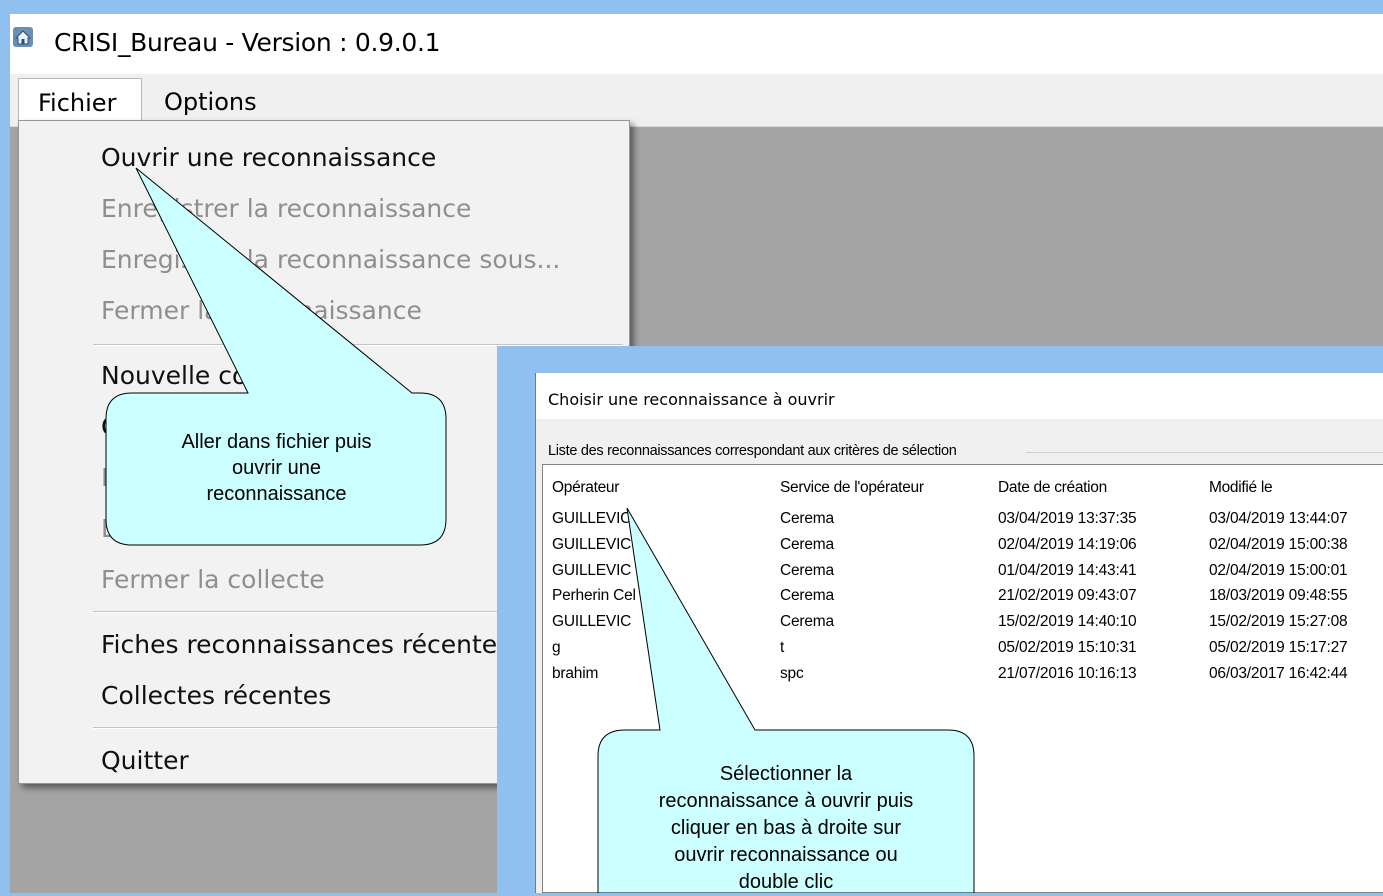 The image size is (1383, 896). I want to click on menu-item-open-recon: Ouvrir une reconnaissance, so click(268, 157).